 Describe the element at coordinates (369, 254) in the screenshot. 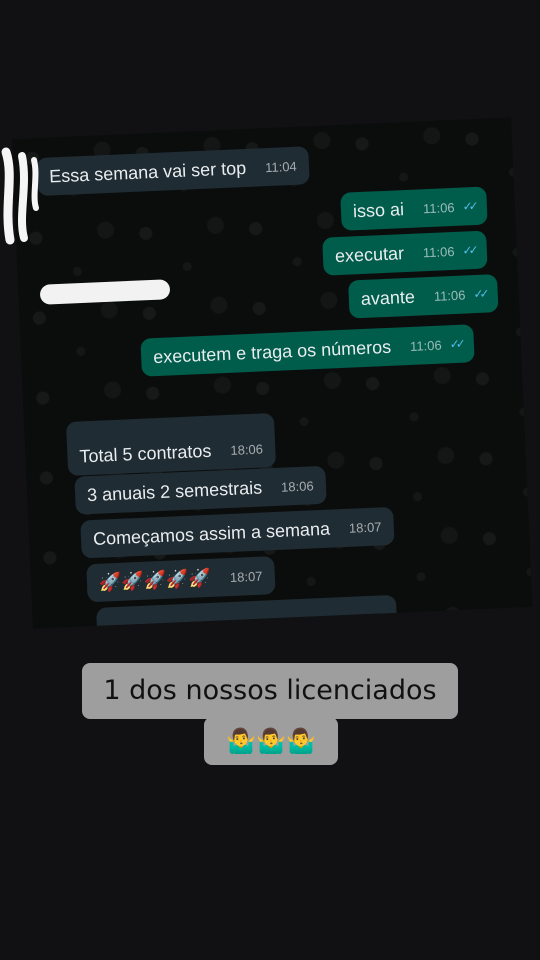

I see `message-text: executar` at that location.